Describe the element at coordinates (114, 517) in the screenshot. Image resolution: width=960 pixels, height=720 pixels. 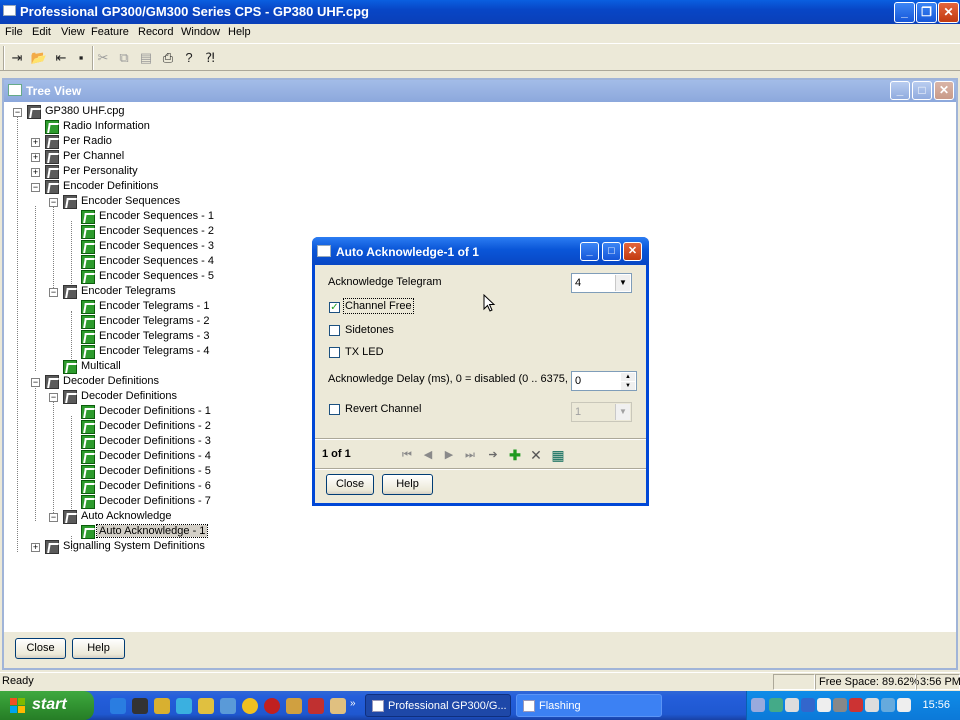
I see `tree-node-auto-acknowledge: − Auto Acknowledge` at that location.